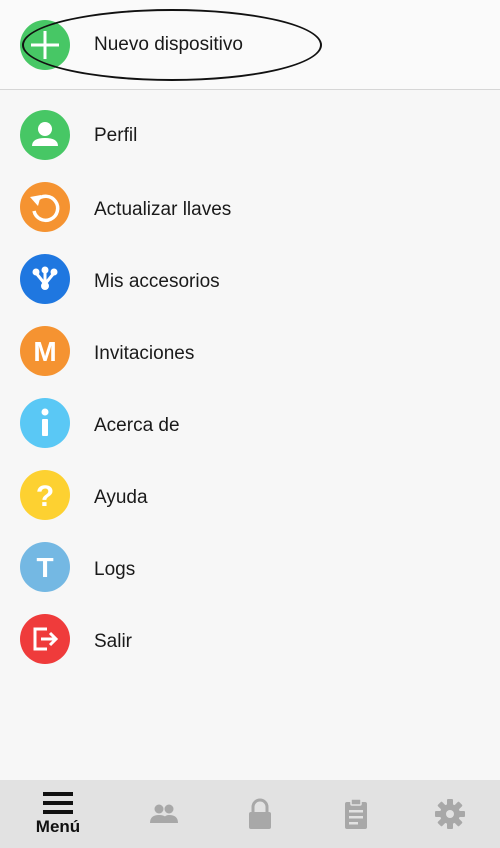 The height and width of the screenshot is (848, 500). What do you see at coordinates (115, 569) in the screenshot?
I see `menu-item-label: Logs` at bounding box center [115, 569].